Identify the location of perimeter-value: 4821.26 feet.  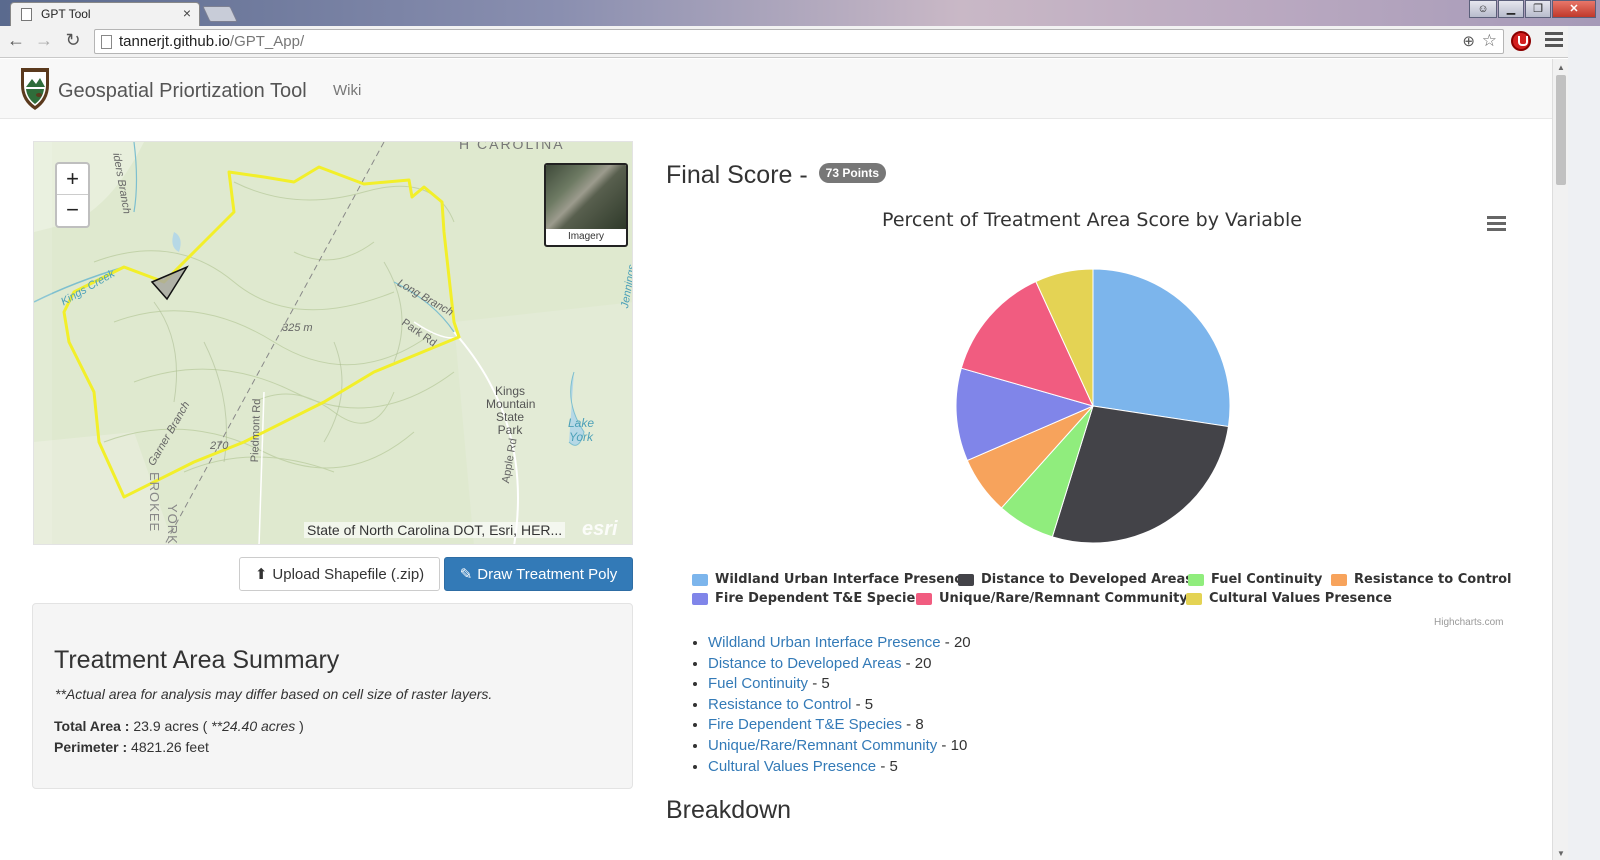
(168, 747).